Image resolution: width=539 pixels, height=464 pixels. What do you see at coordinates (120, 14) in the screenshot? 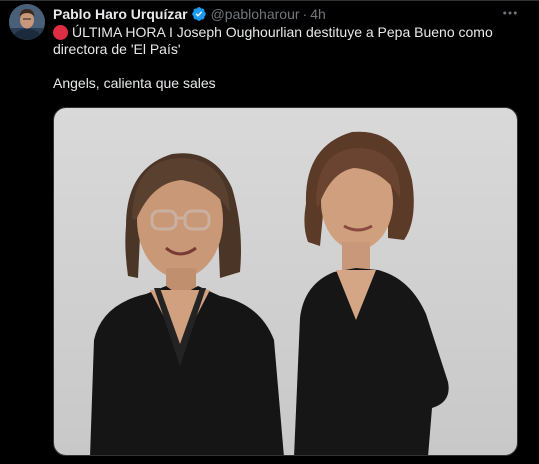
I see `author-name: Pablo Haro Urquízar` at bounding box center [120, 14].